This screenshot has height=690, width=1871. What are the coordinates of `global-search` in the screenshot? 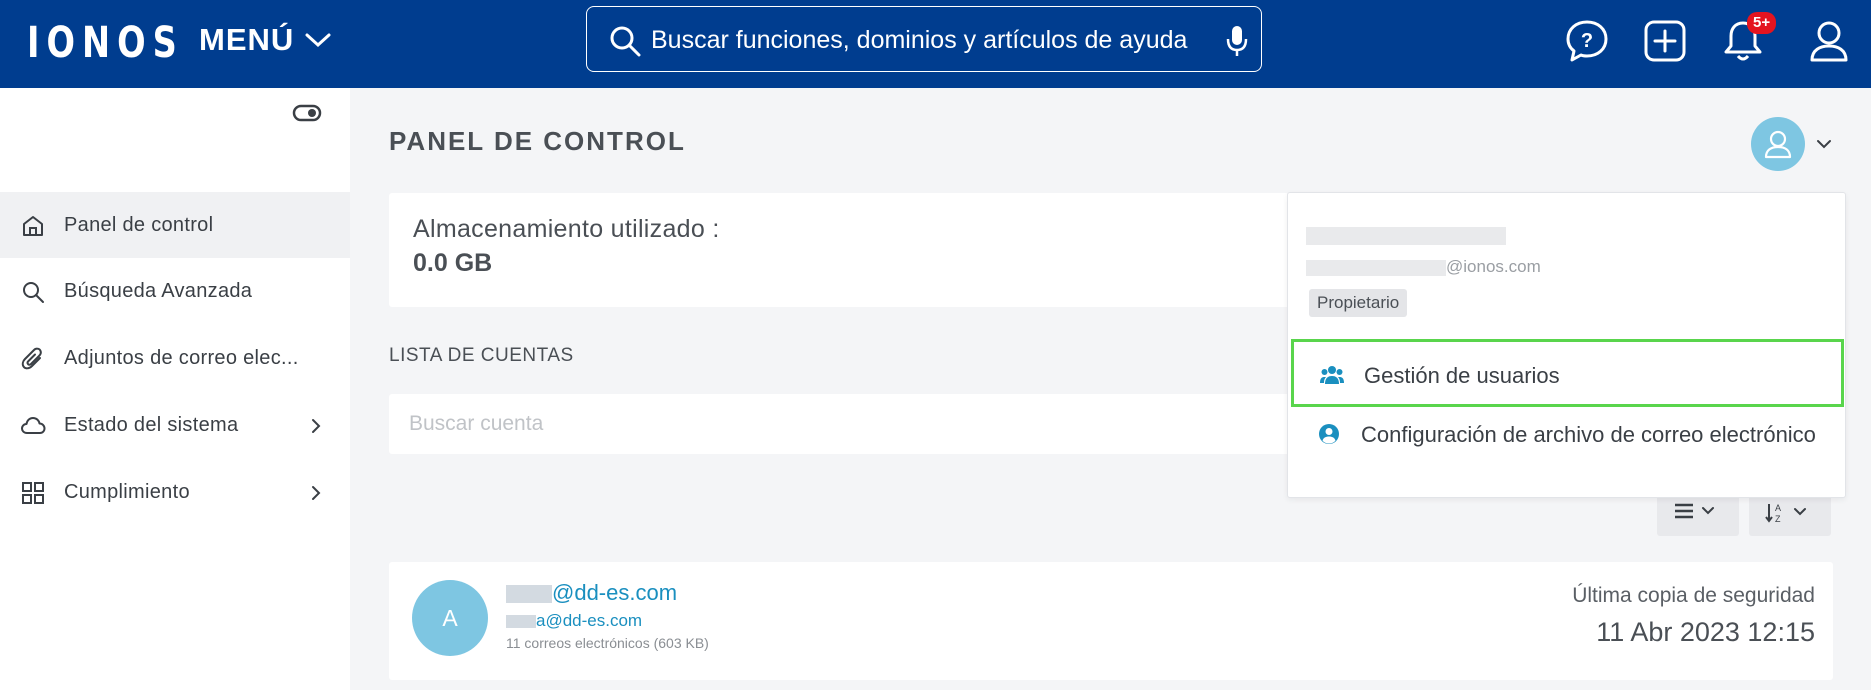 It's located at (924, 39).